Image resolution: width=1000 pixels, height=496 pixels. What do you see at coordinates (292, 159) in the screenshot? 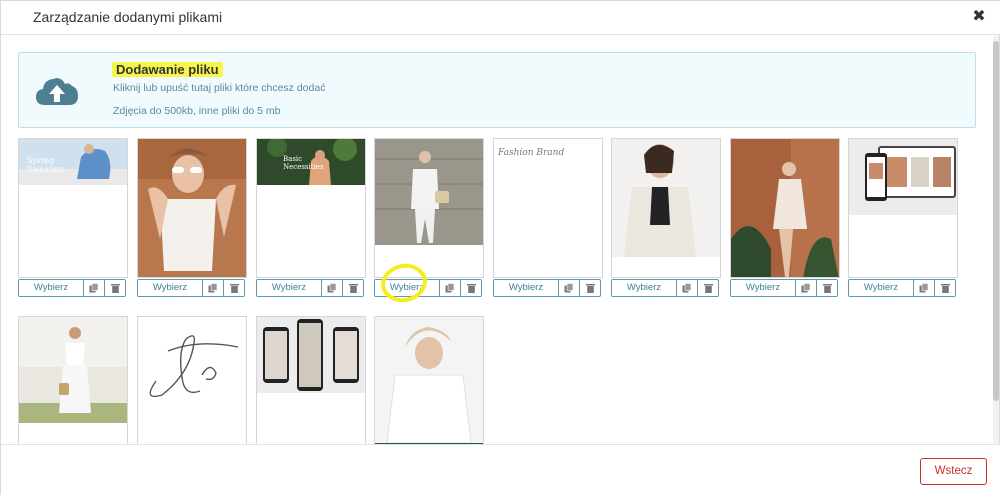
I see `thumb-text: Basic` at bounding box center [292, 159].